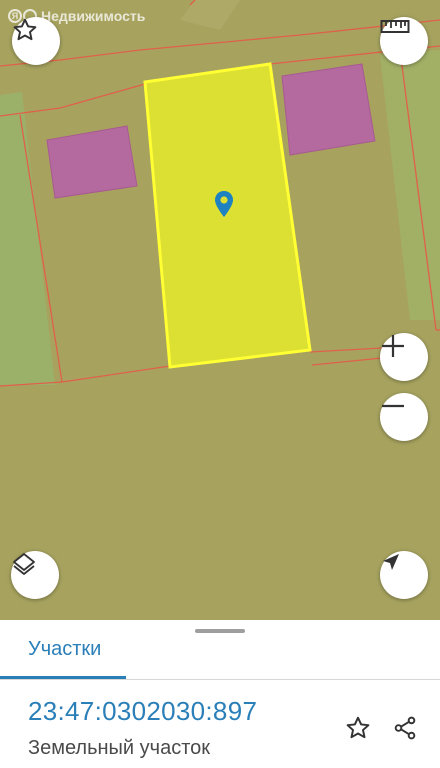  Describe the element at coordinates (404, 41) in the screenshot. I see `ruler-button` at that location.